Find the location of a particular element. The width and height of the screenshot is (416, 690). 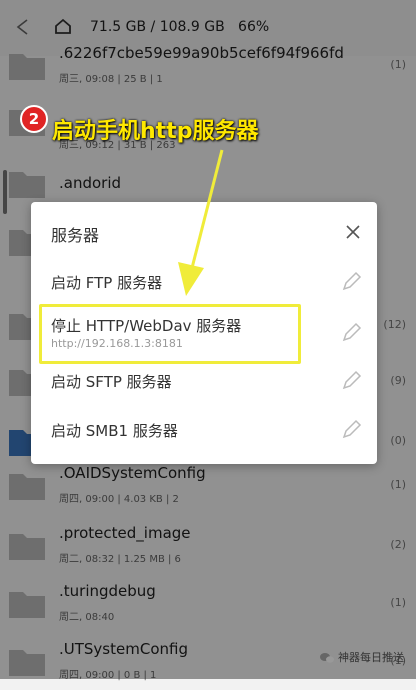

step-badge: 2 is located at coordinates (34, 119).